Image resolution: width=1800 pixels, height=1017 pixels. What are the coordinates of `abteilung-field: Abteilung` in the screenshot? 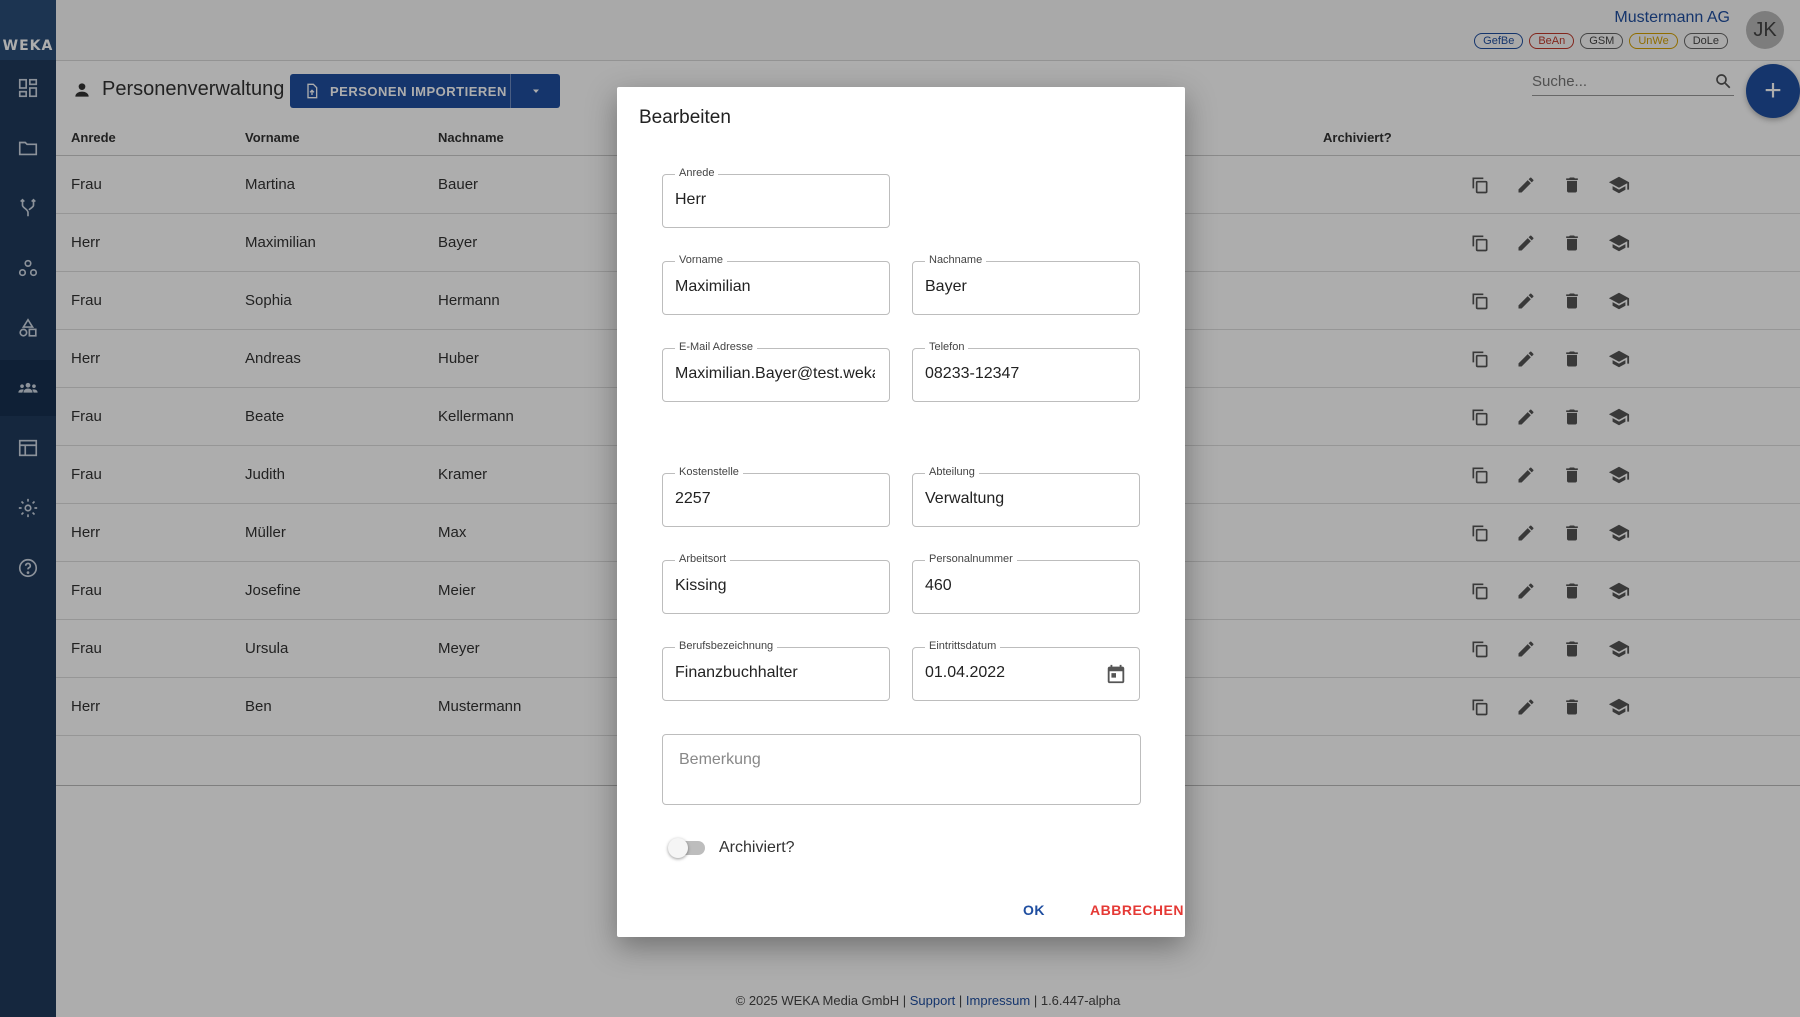 It's located at (1026, 496).